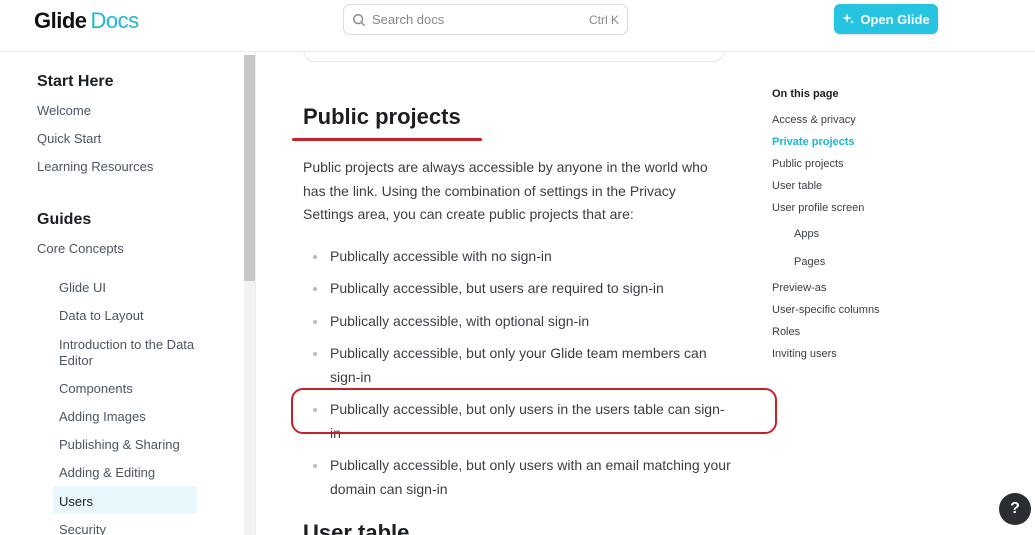  What do you see at coordinates (134, 389) in the screenshot?
I see `sidebar-item-components: Components` at bounding box center [134, 389].